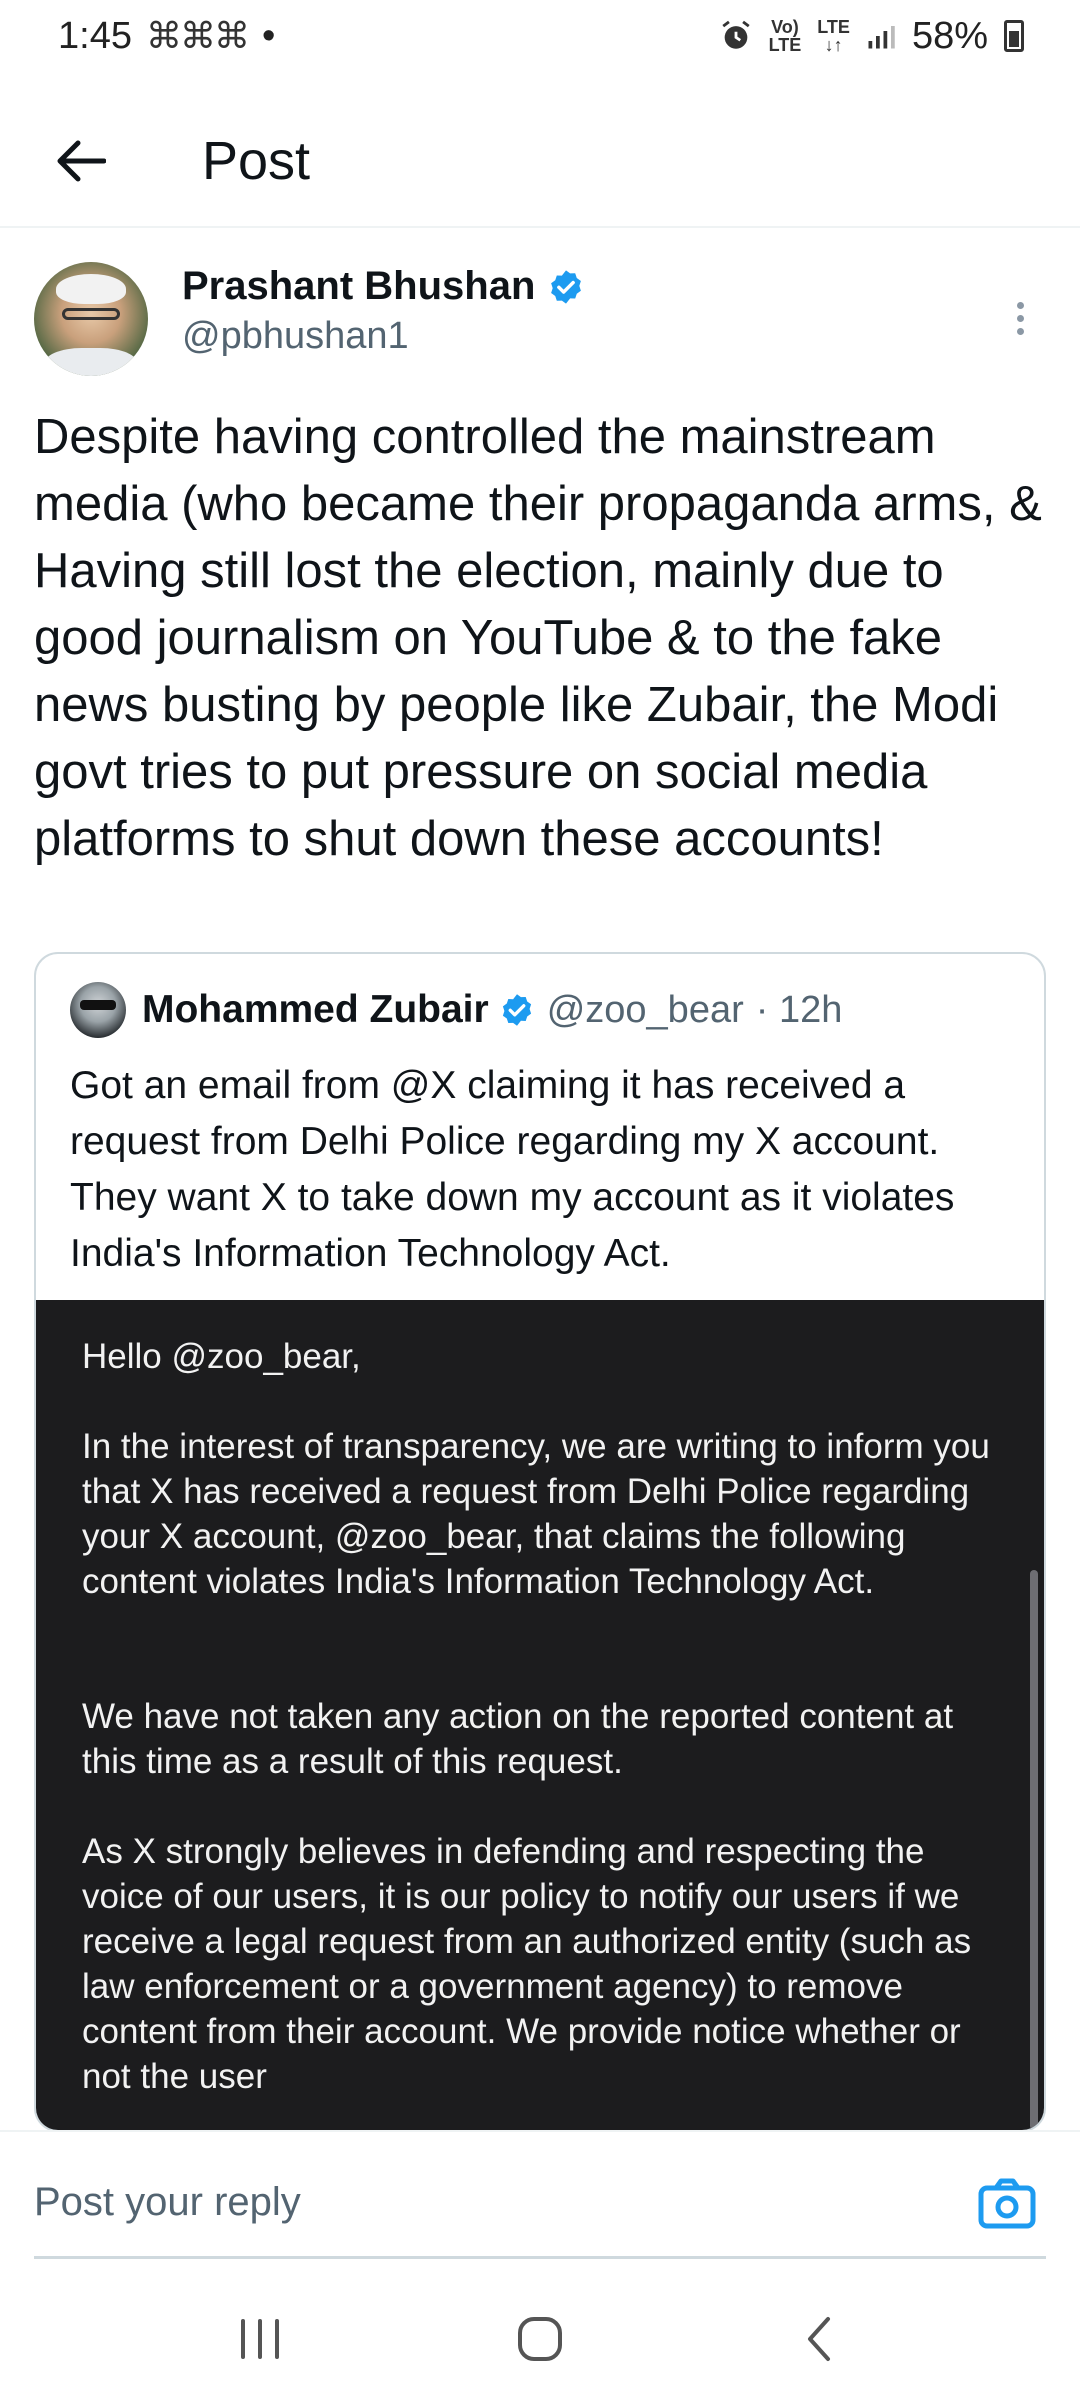 Image resolution: width=1080 pixels, height=2408 pixels. I want to click on avatar, so click(91, 319).